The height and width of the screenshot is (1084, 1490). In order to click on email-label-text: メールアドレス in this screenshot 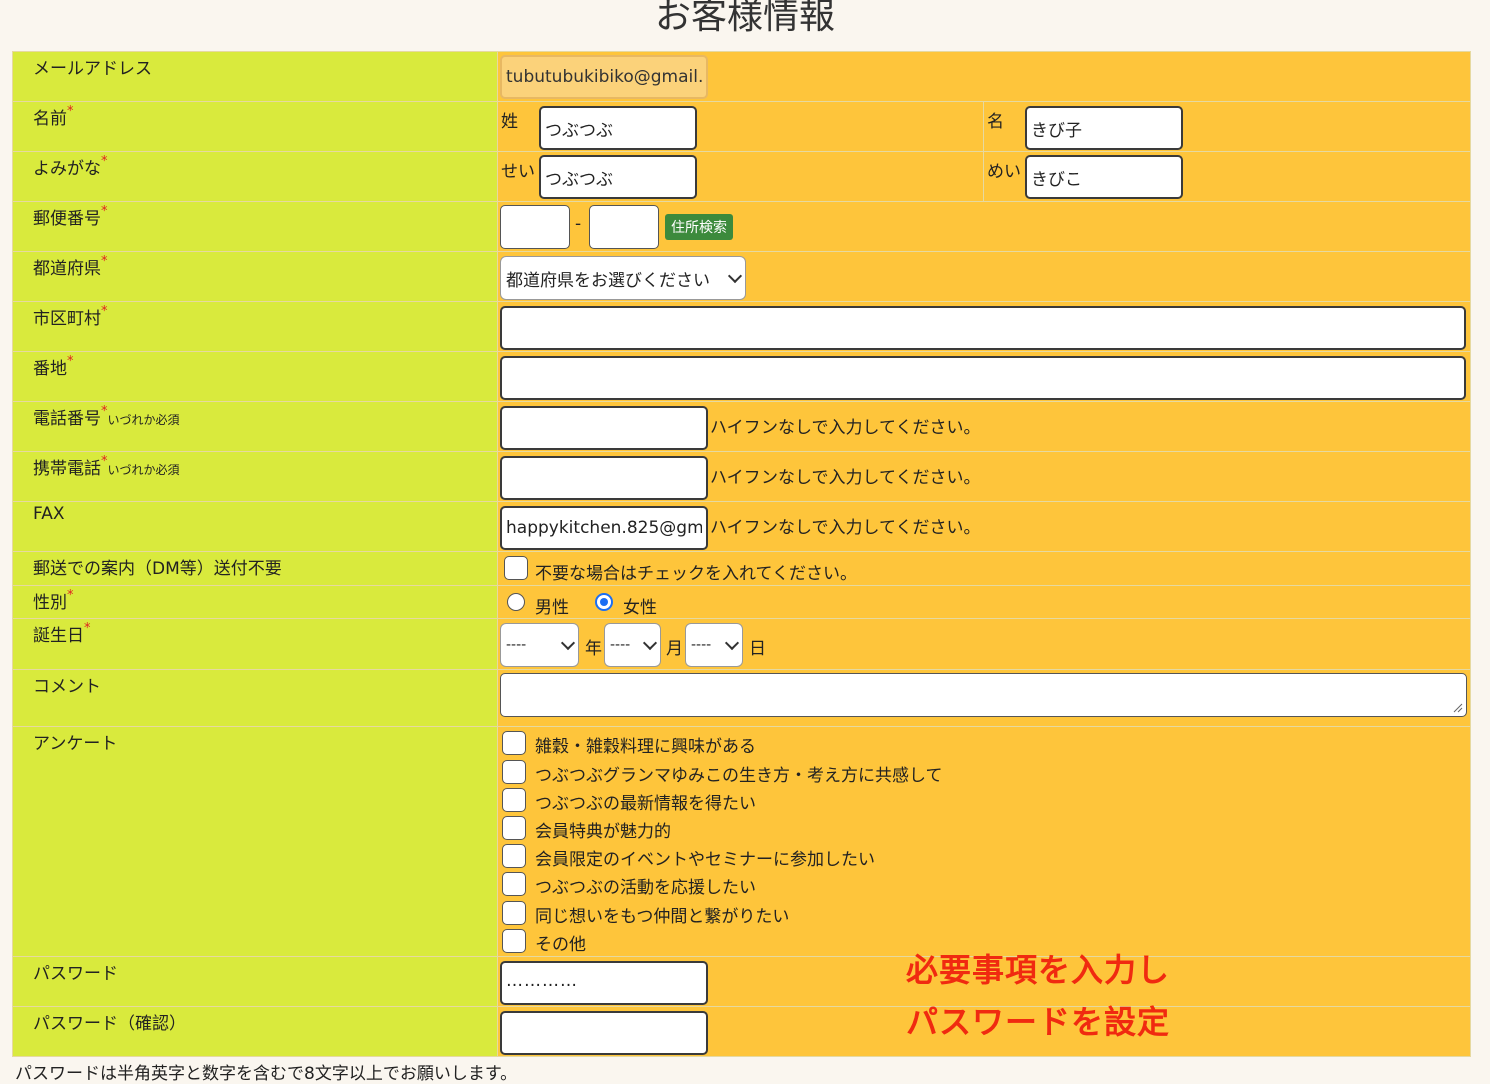, I will do `click(92, 69)`.